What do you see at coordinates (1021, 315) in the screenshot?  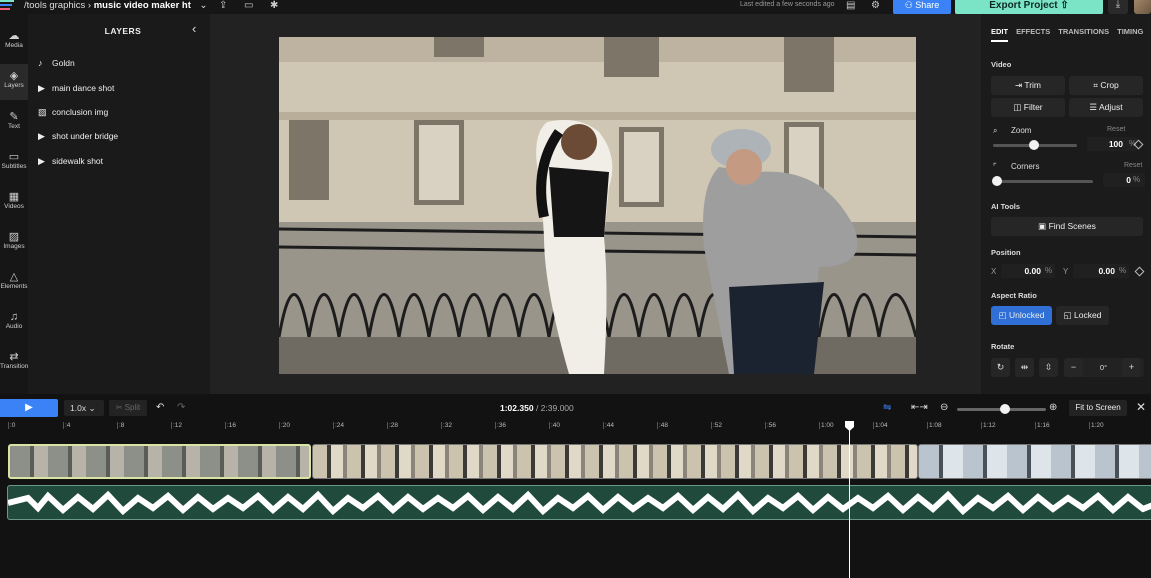 I see `unlocked-button: ◰ Unlocked` at bounding box center [1021, 315].